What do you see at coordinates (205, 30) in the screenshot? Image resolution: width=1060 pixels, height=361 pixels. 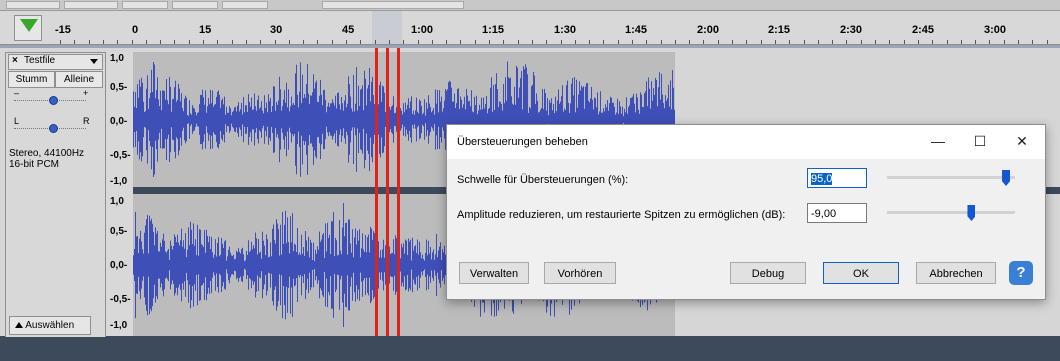 I see `ruler-tick-label: 15` at bounding box center [205, 30].